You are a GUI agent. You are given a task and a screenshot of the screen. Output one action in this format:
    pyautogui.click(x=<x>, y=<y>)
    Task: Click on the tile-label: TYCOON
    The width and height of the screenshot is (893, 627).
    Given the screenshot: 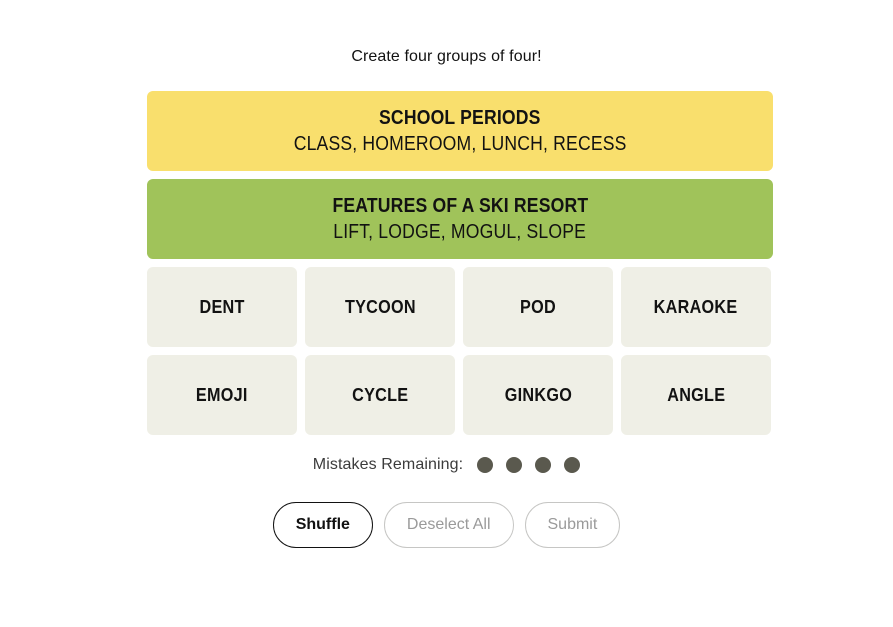 What is the action you would take?
    pyautogui.click(x=380, y=306)
    